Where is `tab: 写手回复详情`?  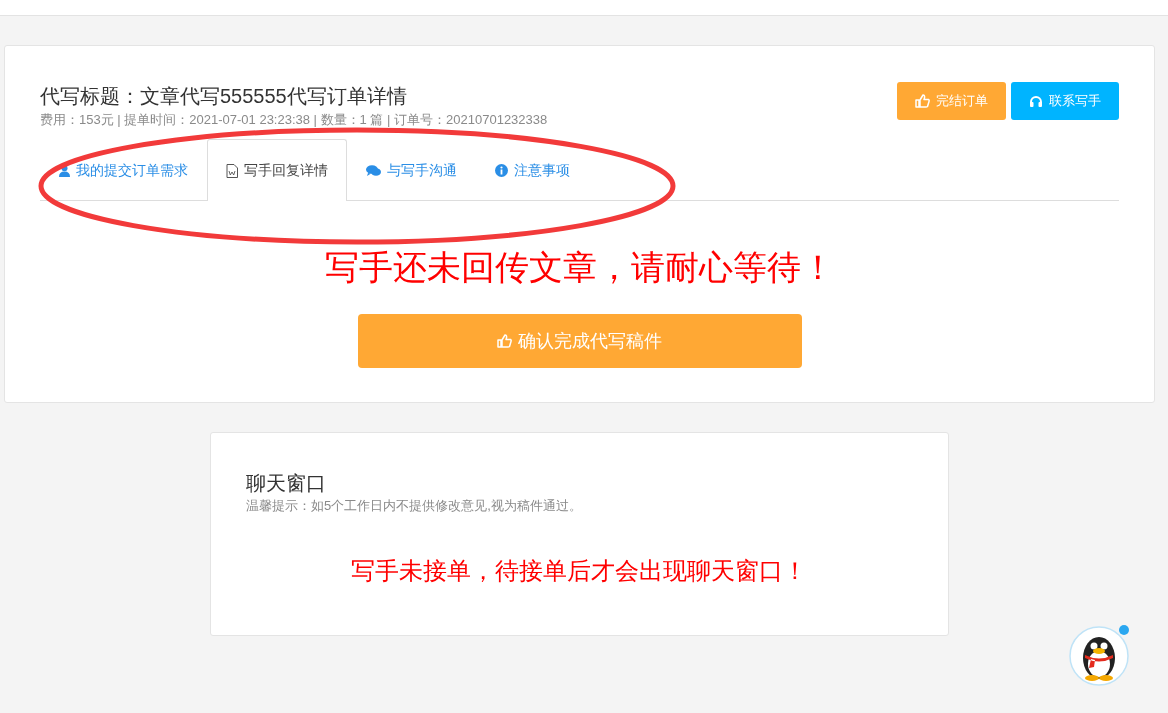
tab: 写手回复详情 is located at coordinates (277, 170).